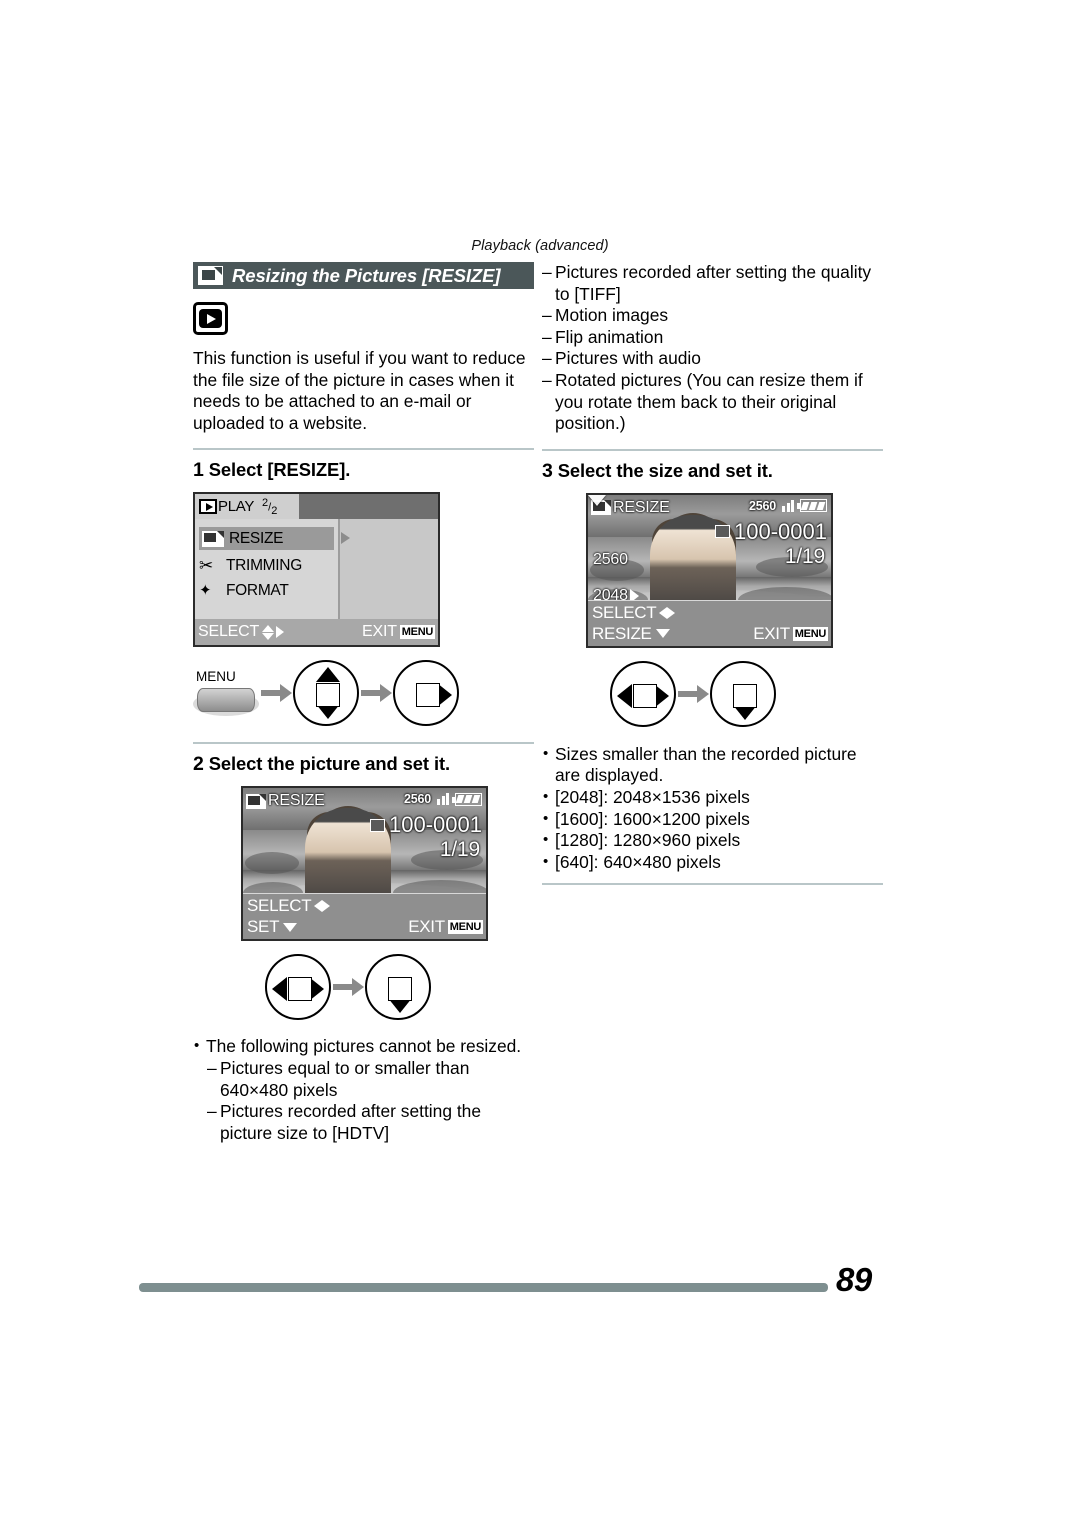 The image size is (1080, 1526). Describe the element at coordinates (712, 797) in the screenshot. I see `note-bullet: [2048]: 2048×1536 pixels` at that location.